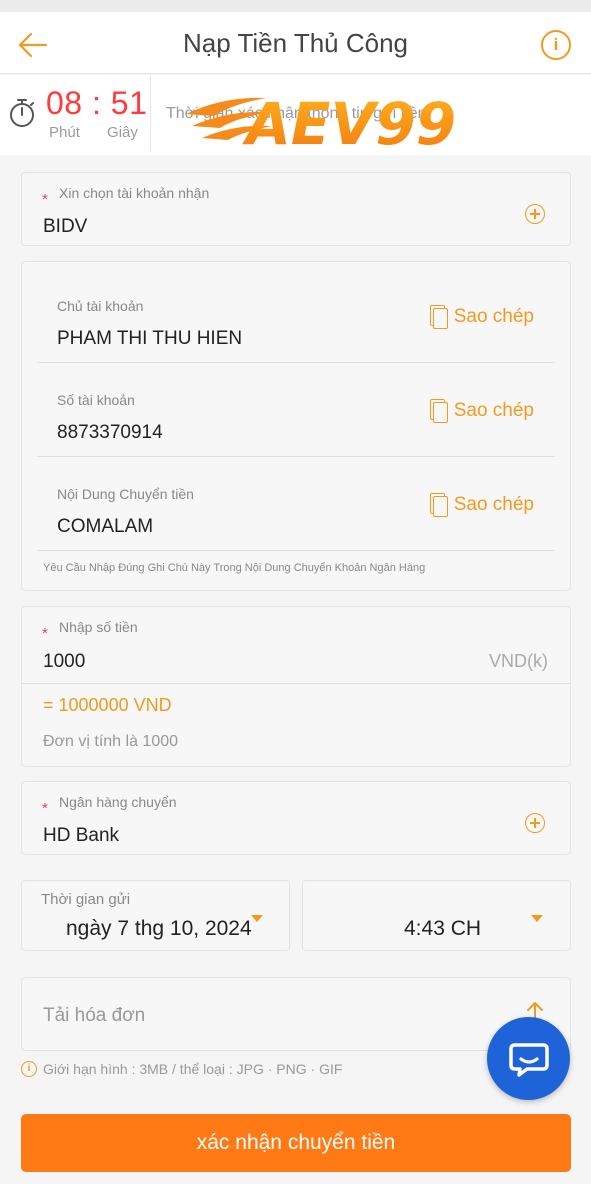 Image resolution: width=591 pixels, height=1184 pixels. I want to click on account-number-value: 8873370914, so click(110, 432).